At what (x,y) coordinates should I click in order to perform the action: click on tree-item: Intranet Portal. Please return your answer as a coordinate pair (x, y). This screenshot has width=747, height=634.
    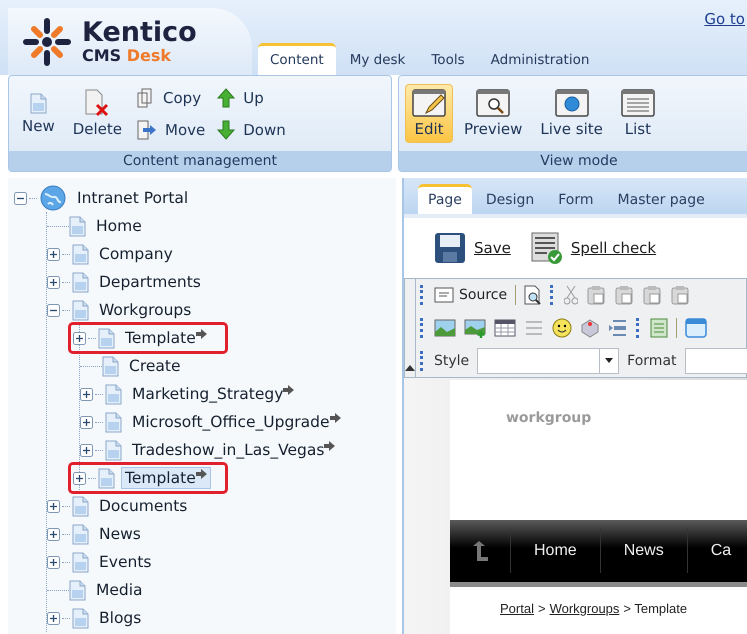
    Looking at the image, I should click on (132, 198).